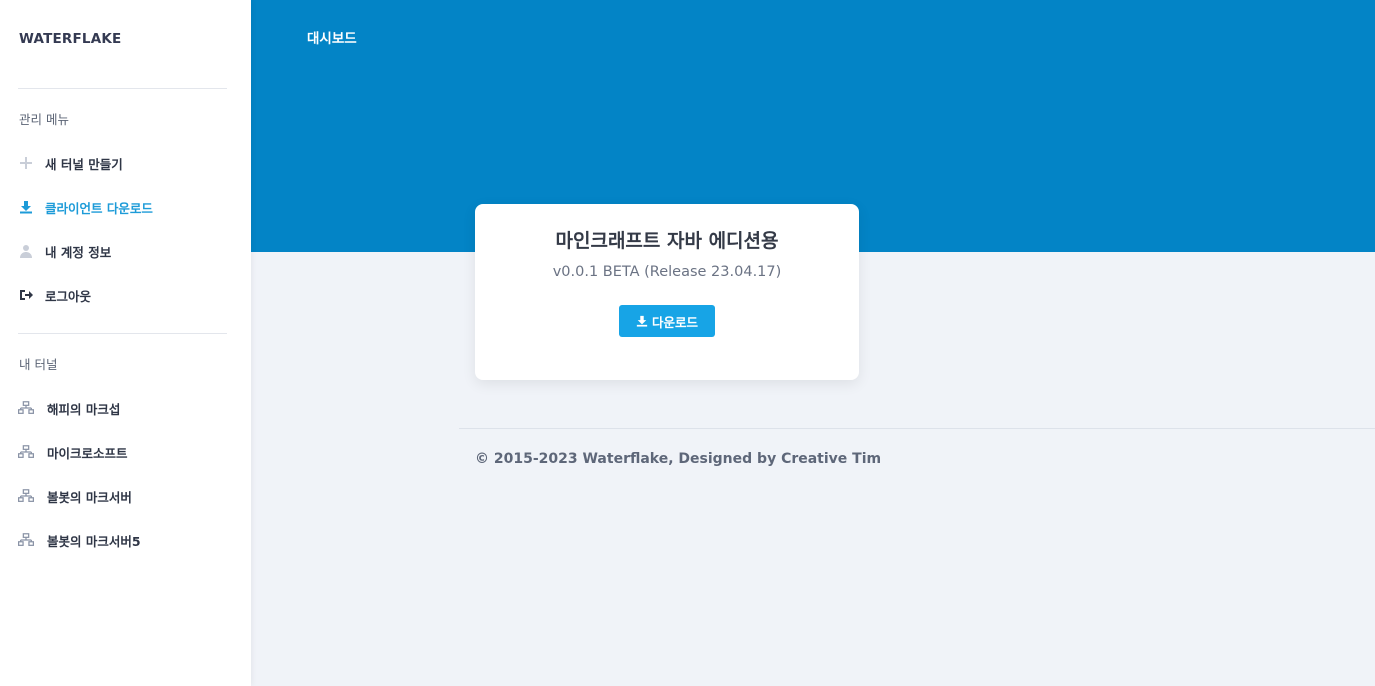  I want to click on sidebar-item-tunnel: 볼봇의 마크서버5, so click(125, 540).